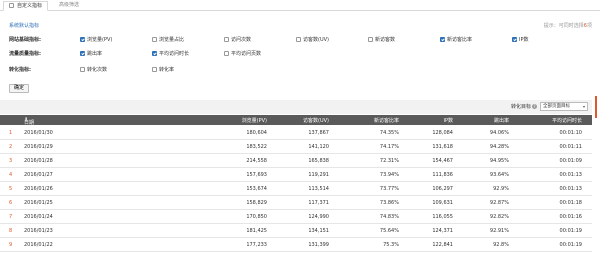 Image resolution: width=600 pixels, height=254 pixels. What do you see at coordinates (296, 107) in the screenshot?
I see `table-toolbar: 转化目标? 全部页面目标` at bounding box center [296, 107].